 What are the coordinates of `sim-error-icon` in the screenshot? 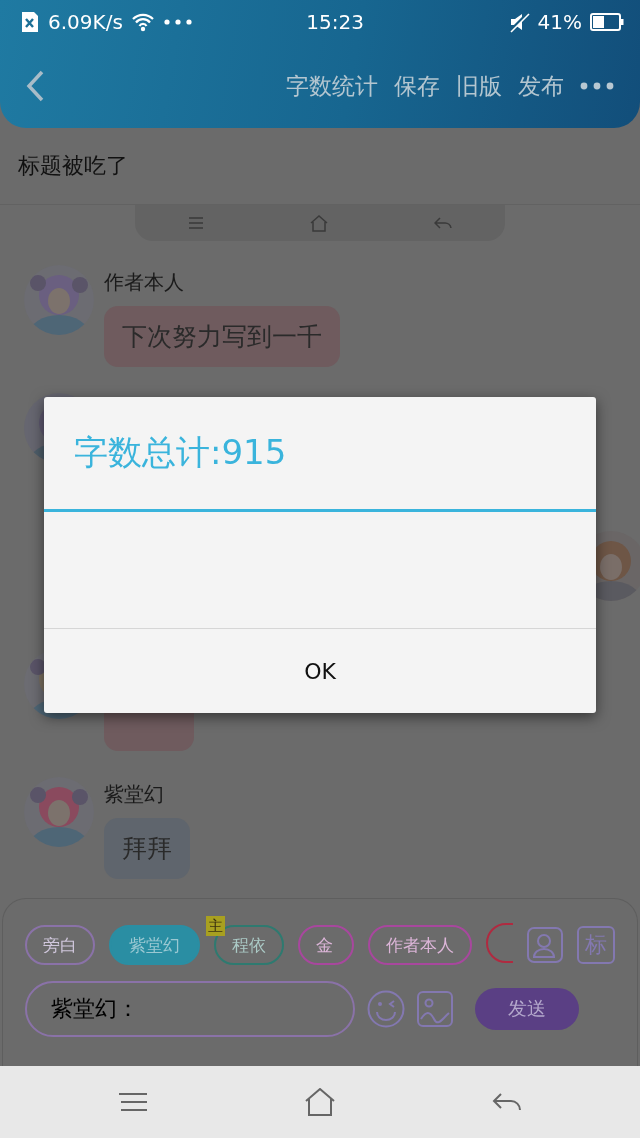 It's located at (30, 22).